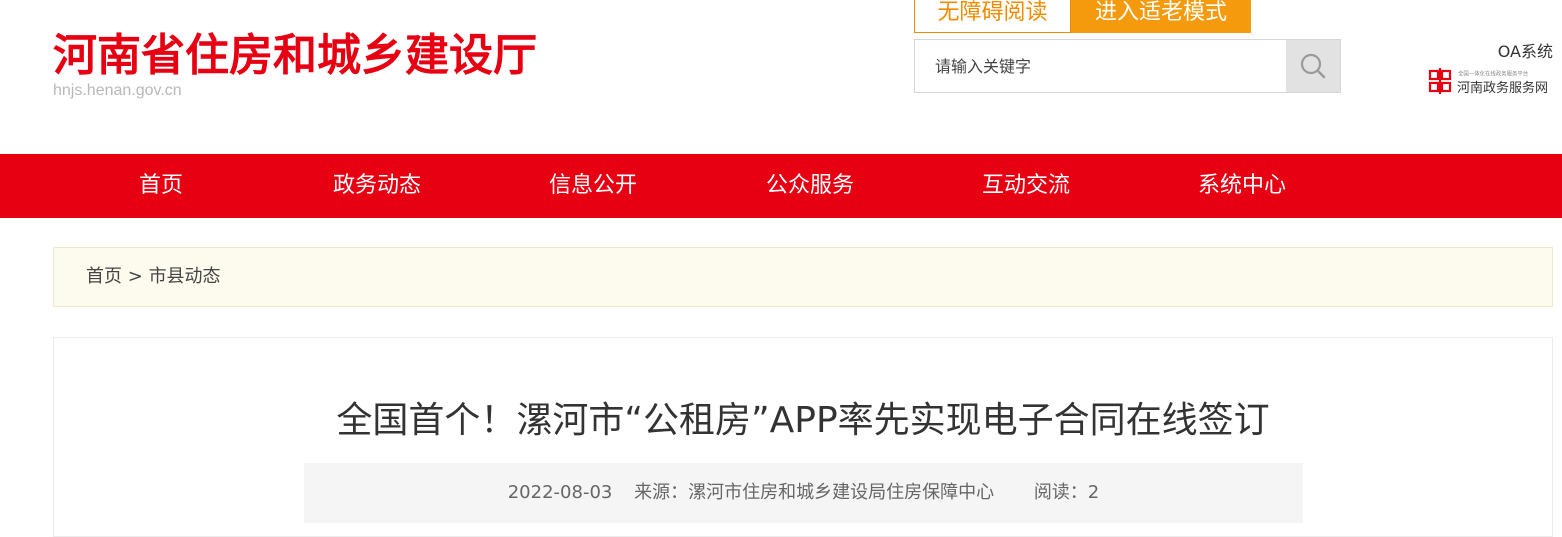 The width and height of the screenshot is (1562, 537). I want to click on article-meta: 2022-08-03 来源：漯河市住房和城乡建设局住房保障中心 阅读：2, so click(803, 493).